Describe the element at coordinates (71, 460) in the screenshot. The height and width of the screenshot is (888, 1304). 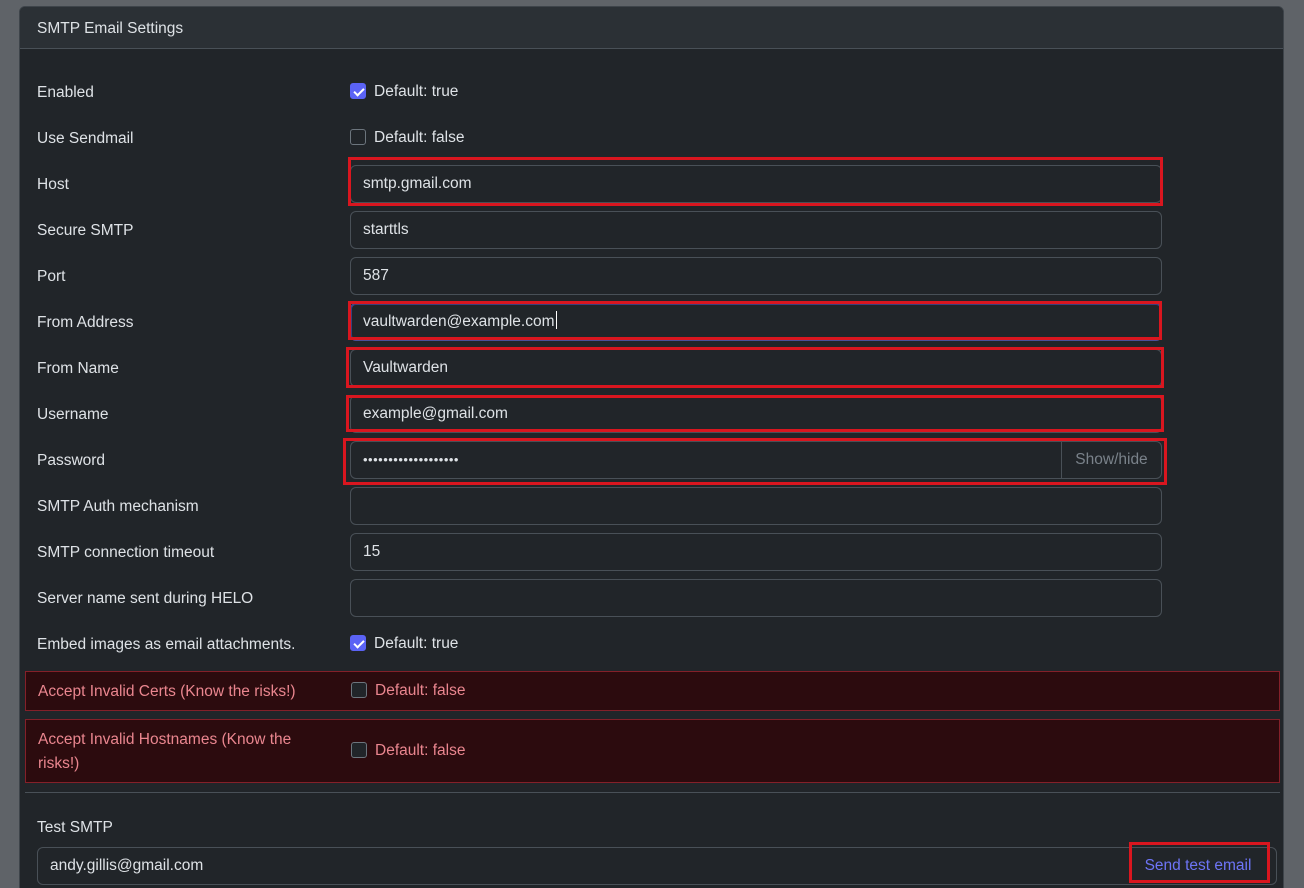
I see `password-label: Password` at that location.